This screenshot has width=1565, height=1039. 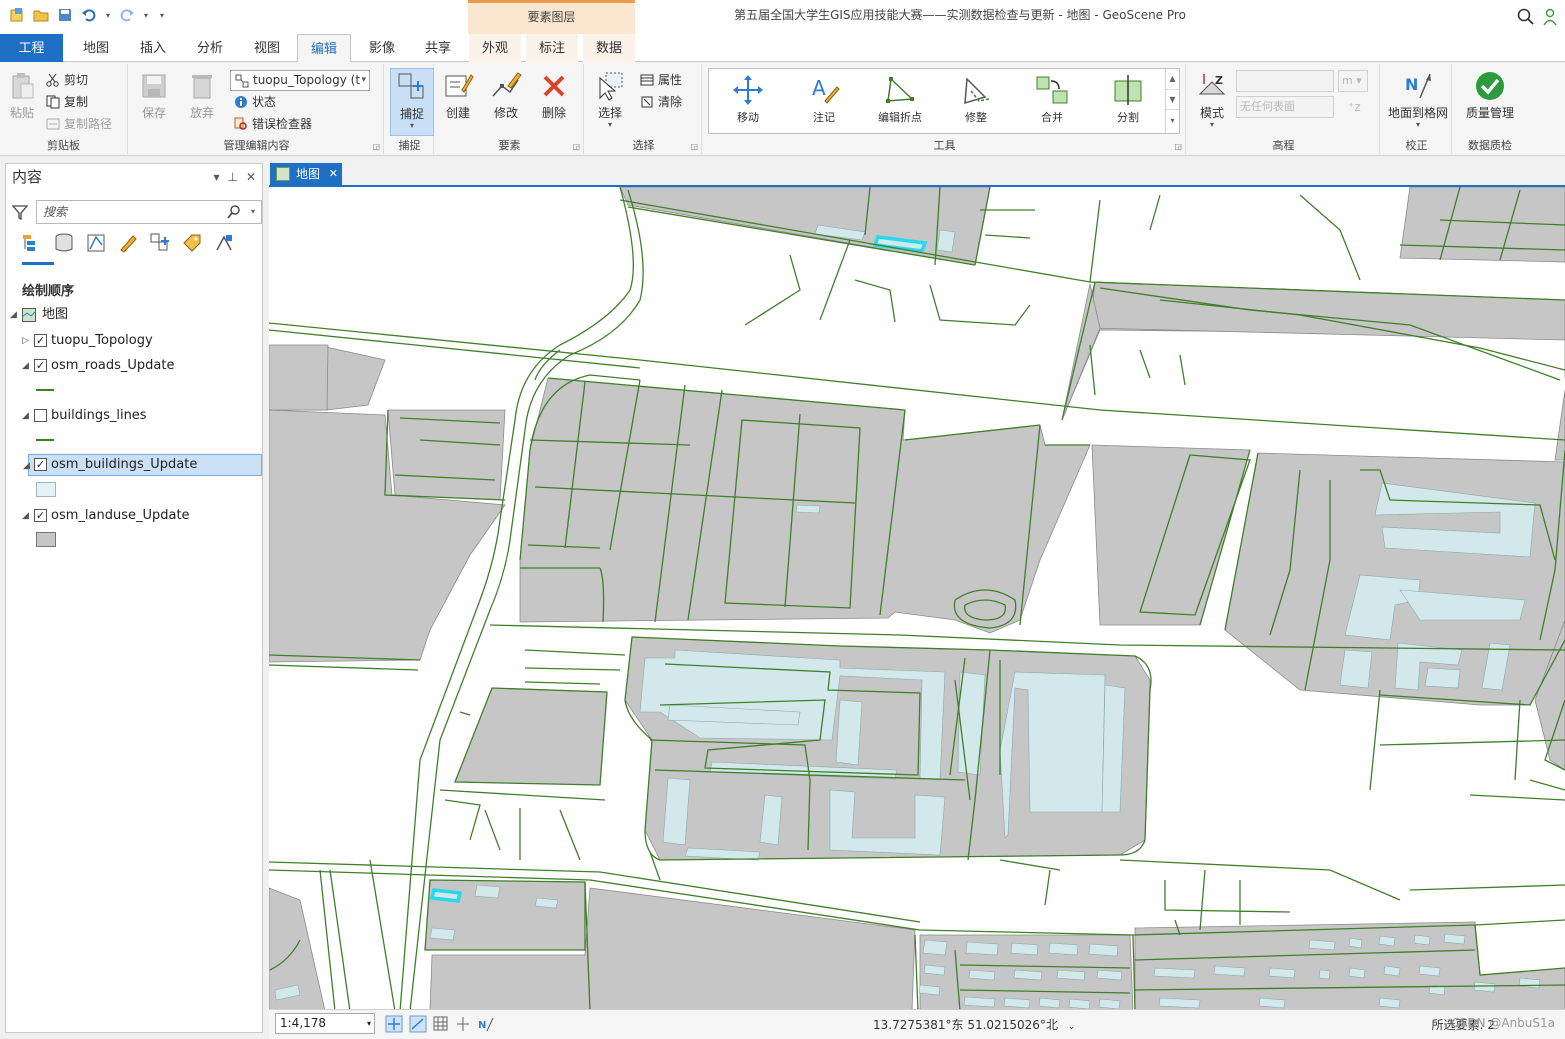 What do you see at coordinates (306, 174) in the screenshot?
I see `map-view-tab: 地图 ✕` at bounding box center [306, 174].